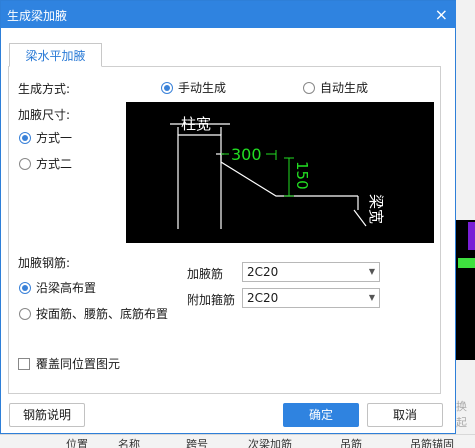 The height and width of the screenshot is (448, 475). What do you see at coordinates (205, 274) in the screenshot?
I see `haunch-bar-label: 加腋筋` at bounding box center [205, 274].